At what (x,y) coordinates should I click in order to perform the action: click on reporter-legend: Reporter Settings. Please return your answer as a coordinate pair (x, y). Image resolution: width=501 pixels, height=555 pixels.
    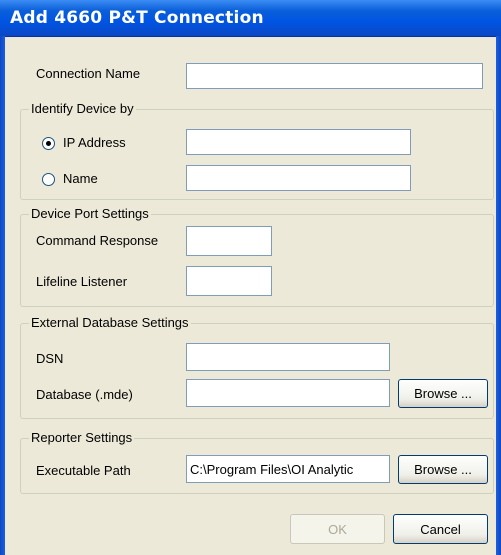
    Looking at the image, I should click on (82, 437).